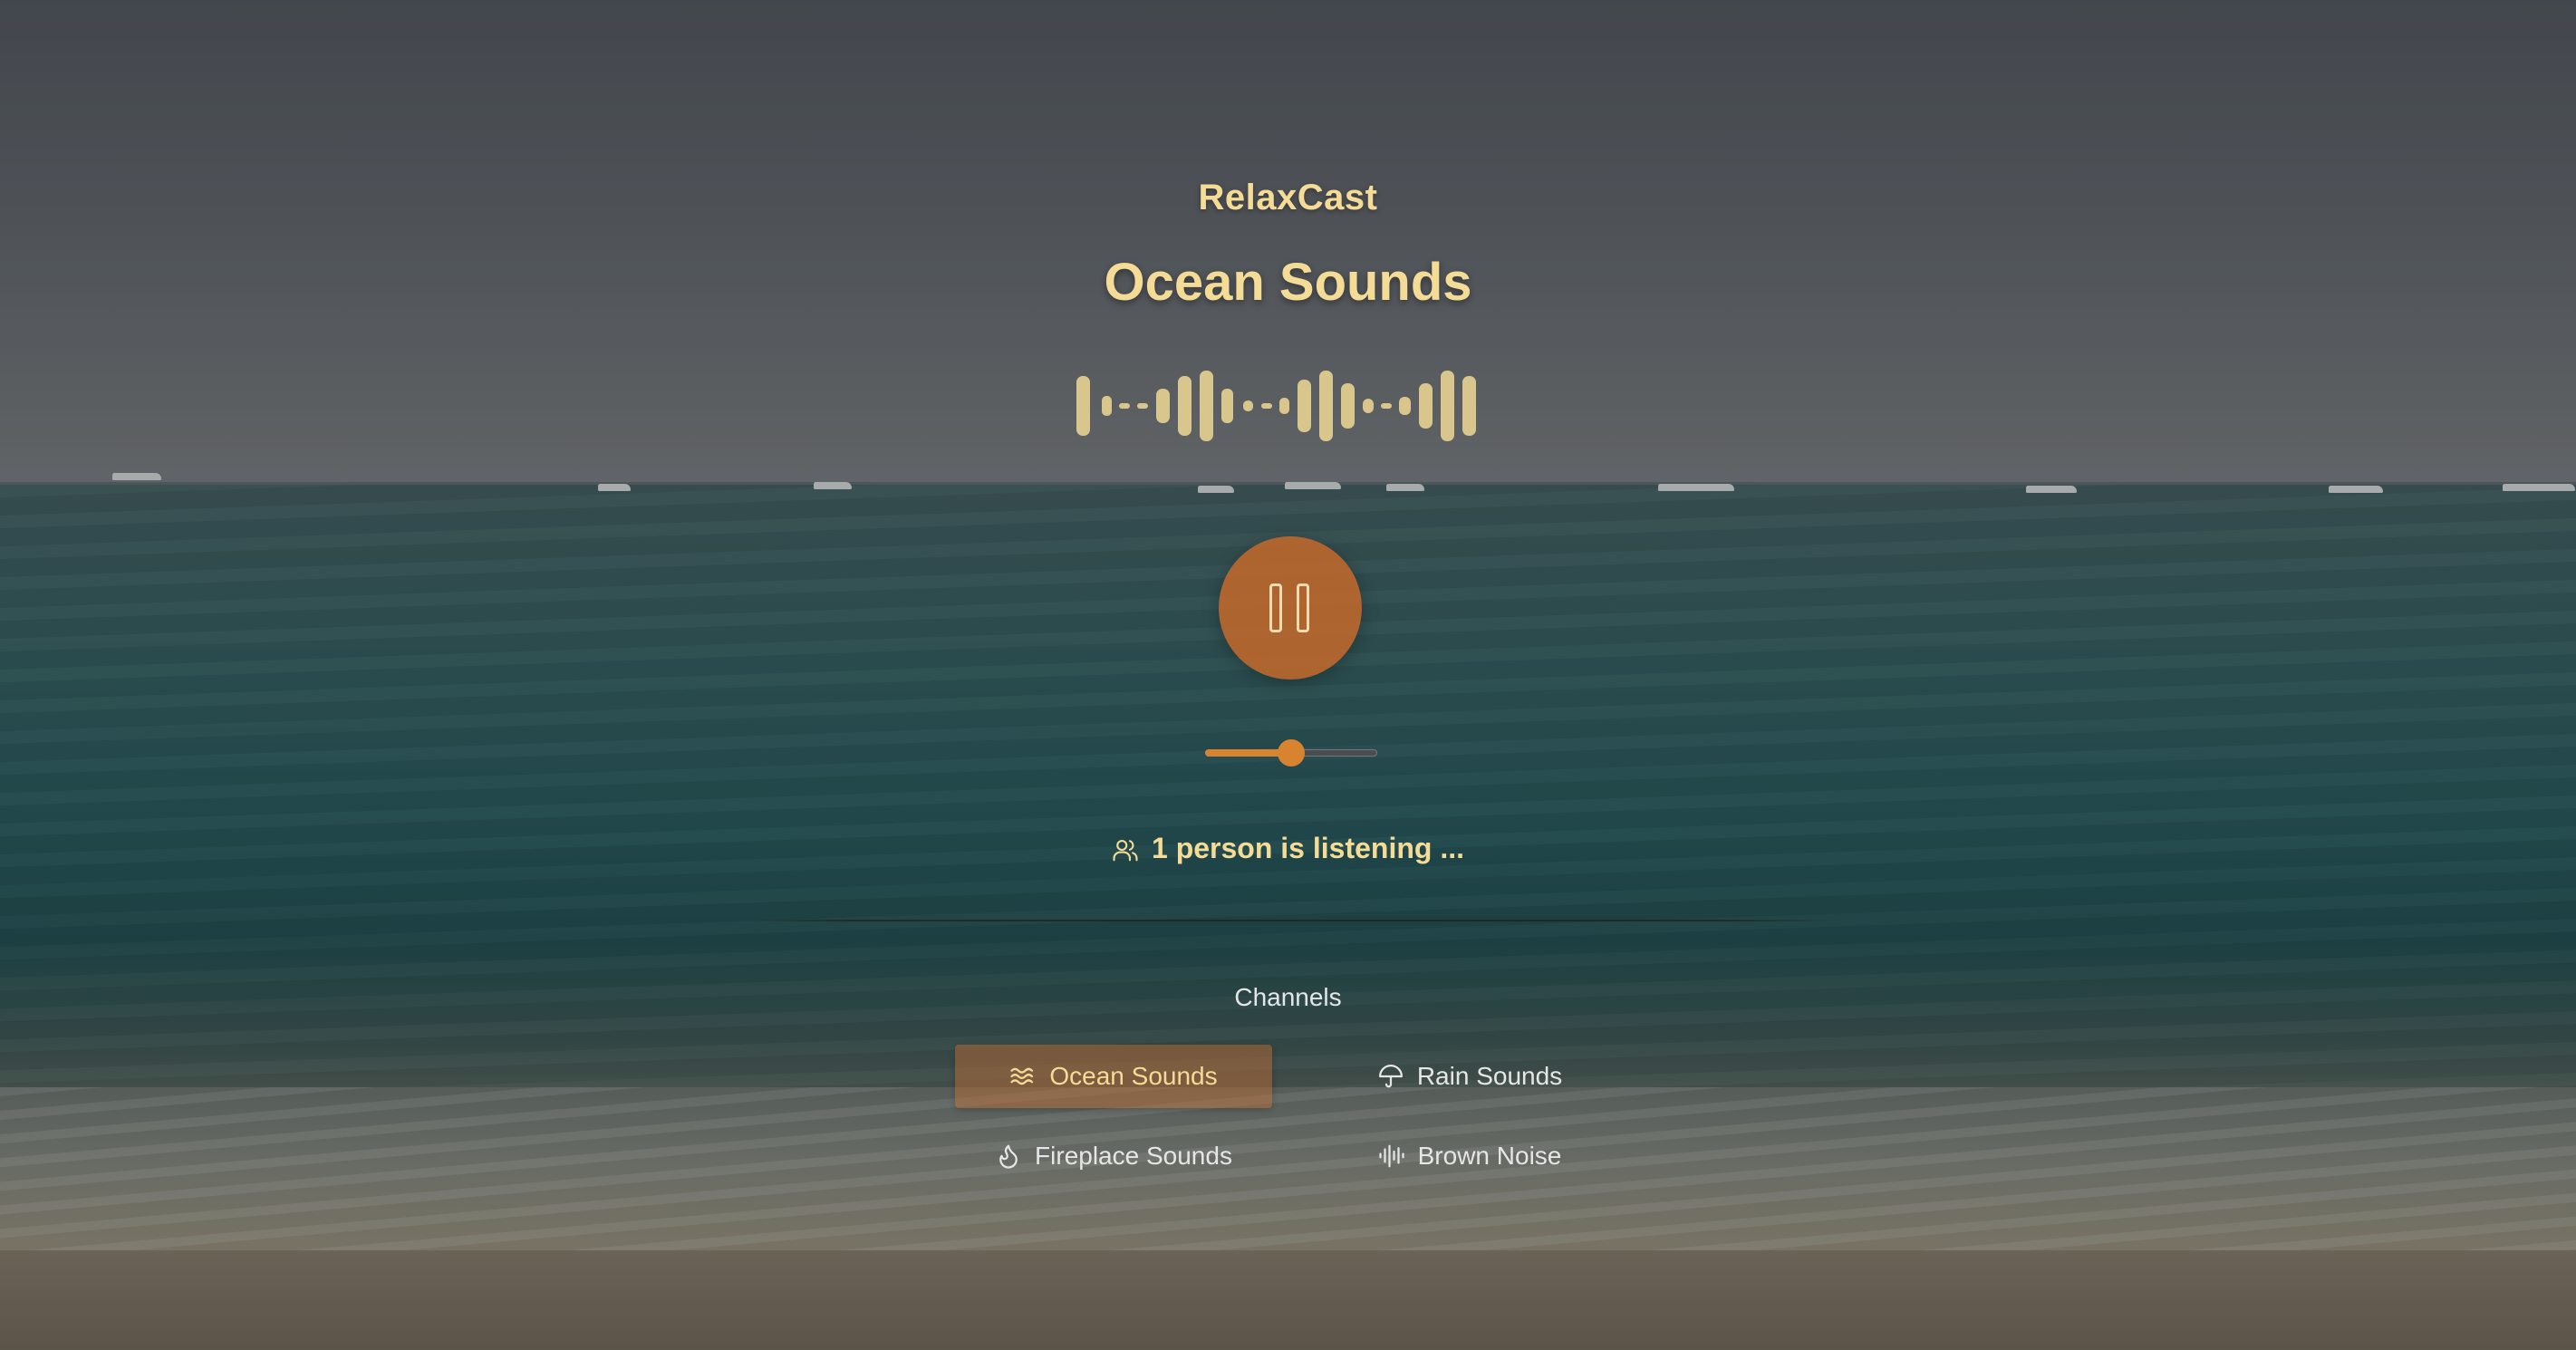 This screenshot has width=2576, height=1350. I want to click on channels-heading: Channels, so click(1288, 997).